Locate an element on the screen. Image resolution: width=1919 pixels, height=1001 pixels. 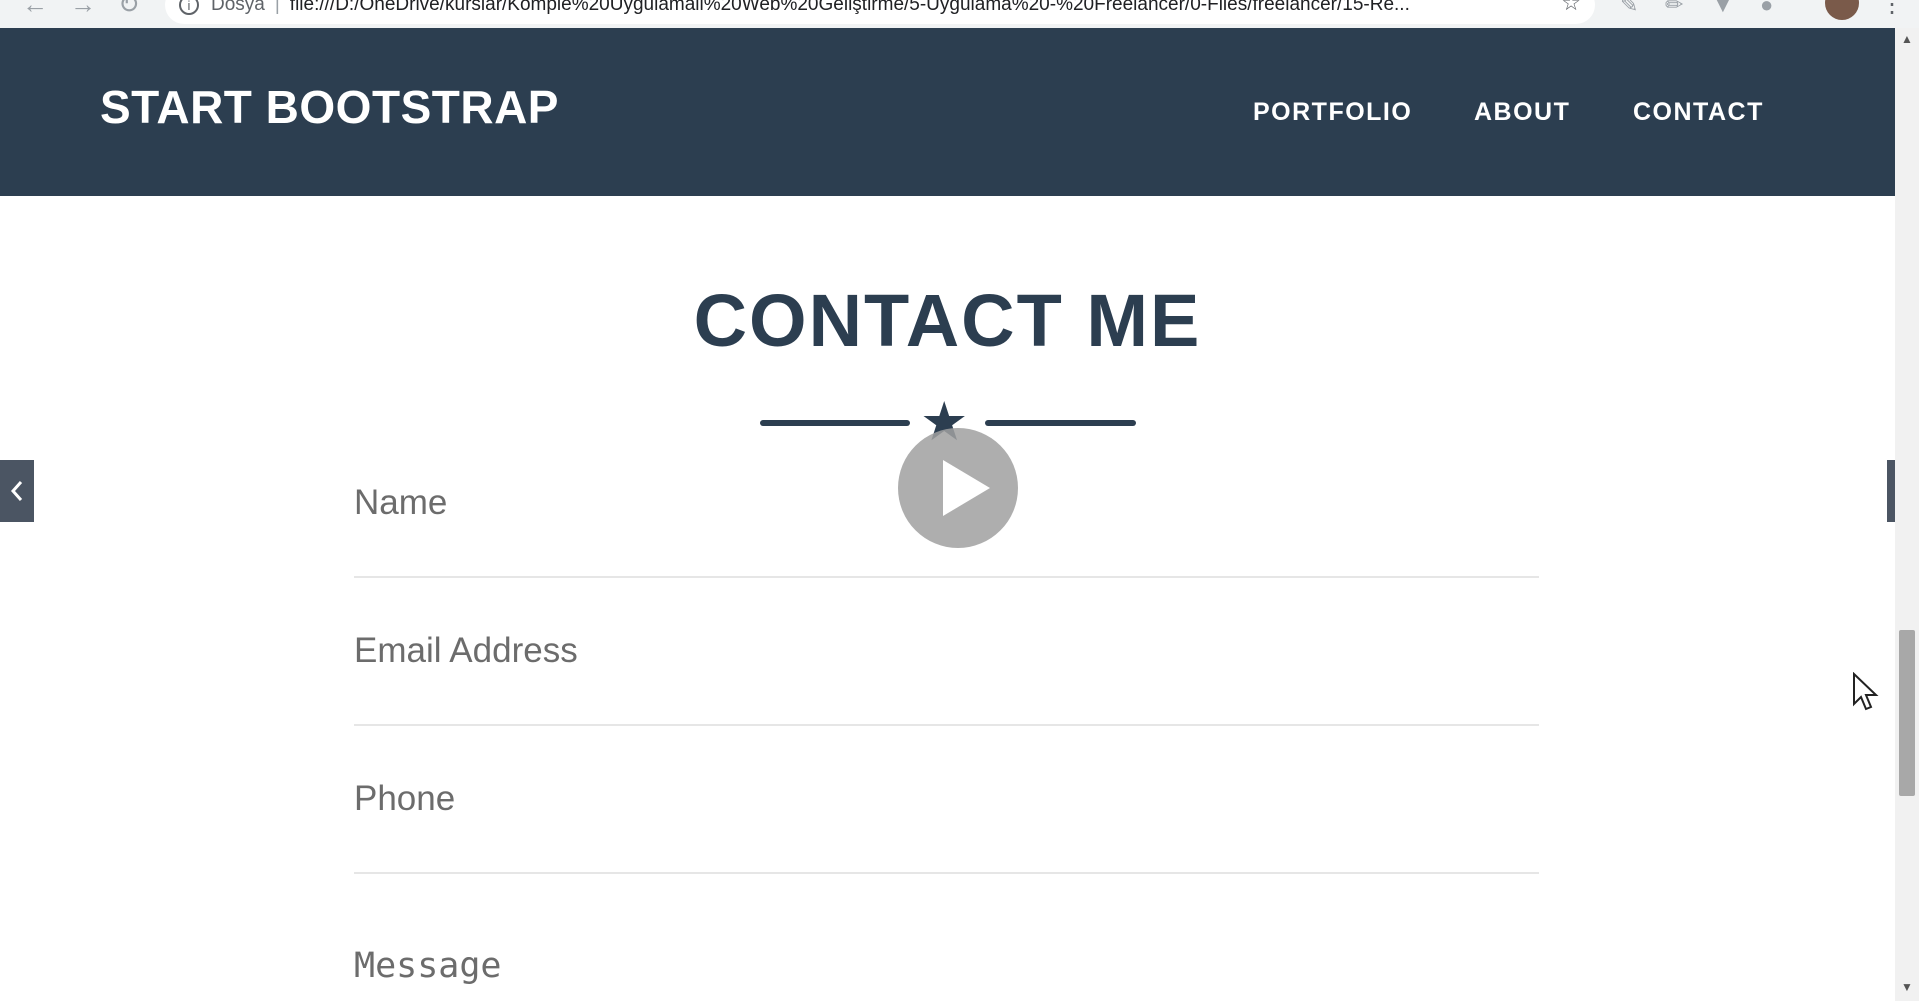
profile-avatar is located at coordinates (1842, 10).